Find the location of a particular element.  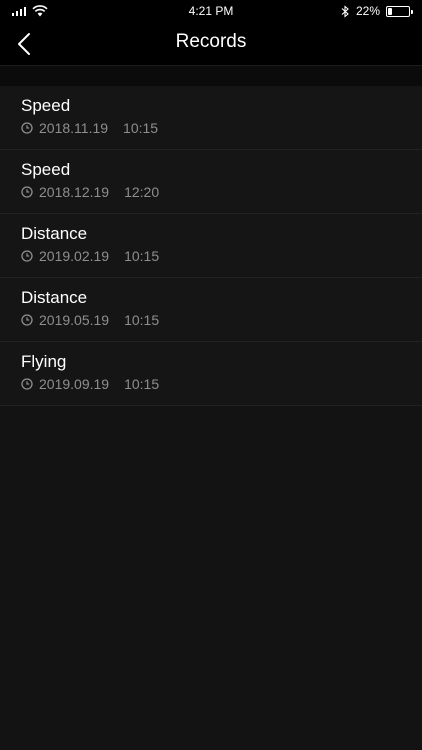

navigation-bar: Records is located at coordinates (211, 44).